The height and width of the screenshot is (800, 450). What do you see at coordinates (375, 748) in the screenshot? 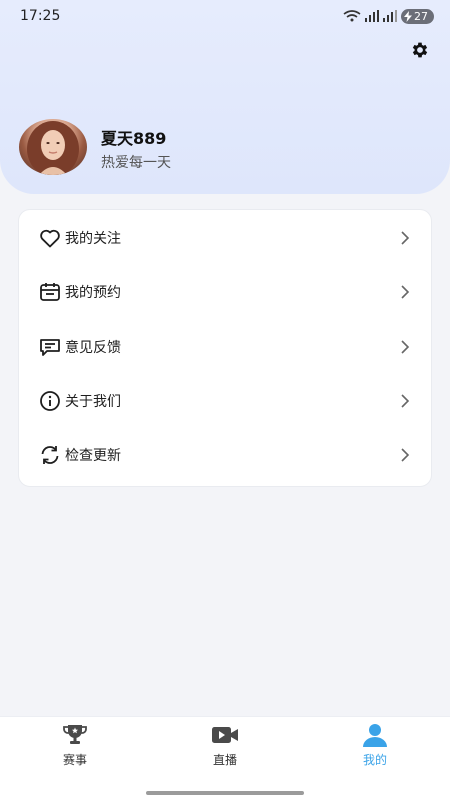
I see `tab-mine: 我的` at bounding box center [375, 748].